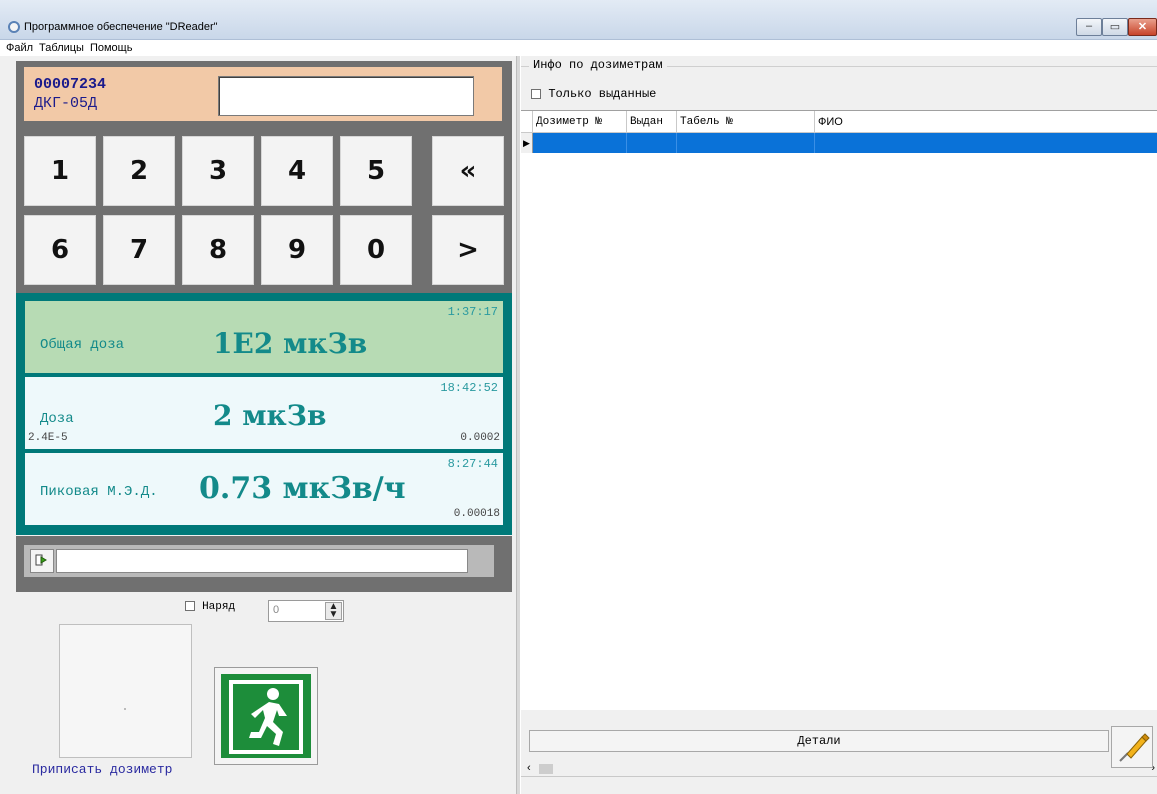 The image size is (1157, 794). I want to click on command-bar, so click(259, 561).